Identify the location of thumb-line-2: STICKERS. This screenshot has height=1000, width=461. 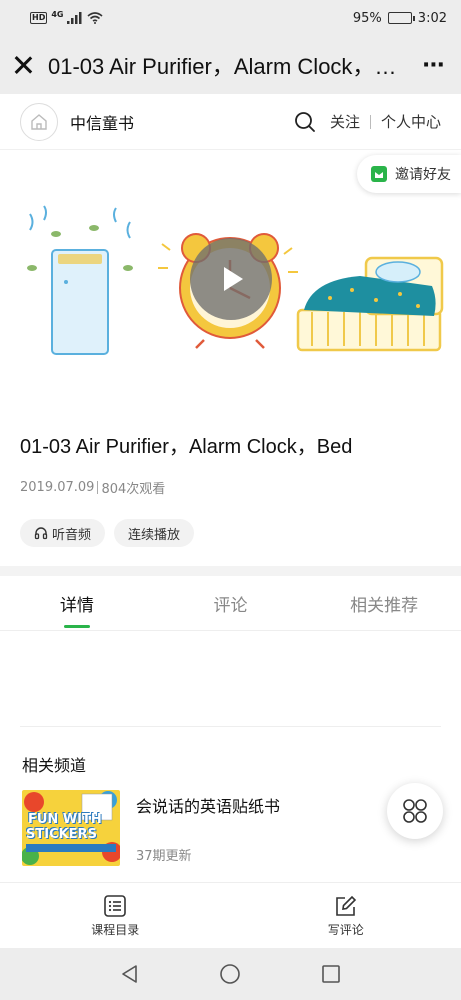
(61, 834).